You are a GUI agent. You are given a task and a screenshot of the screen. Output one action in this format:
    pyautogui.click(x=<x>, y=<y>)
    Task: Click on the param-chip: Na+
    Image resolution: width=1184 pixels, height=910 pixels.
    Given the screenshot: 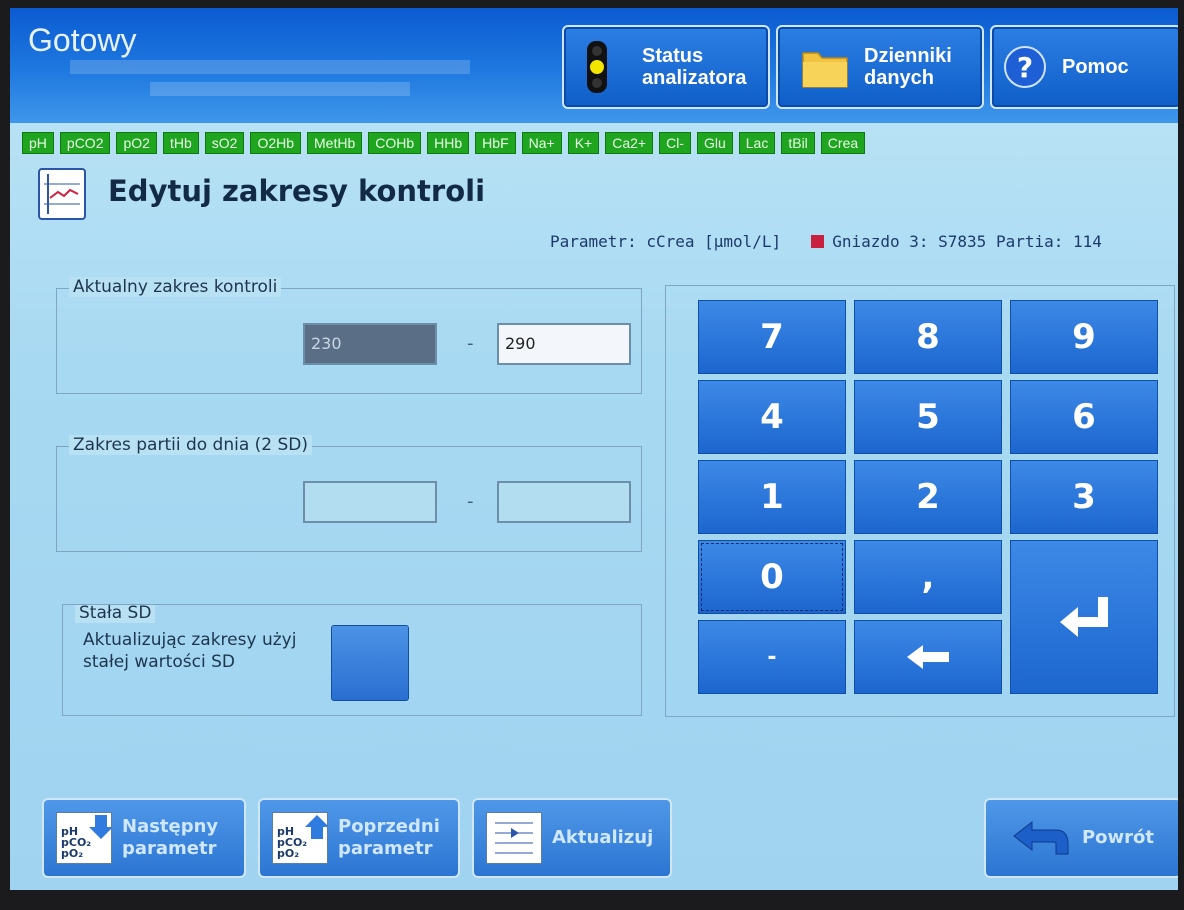 What is the action you would take?
    pyautogui.click(x=541, y=143)
    